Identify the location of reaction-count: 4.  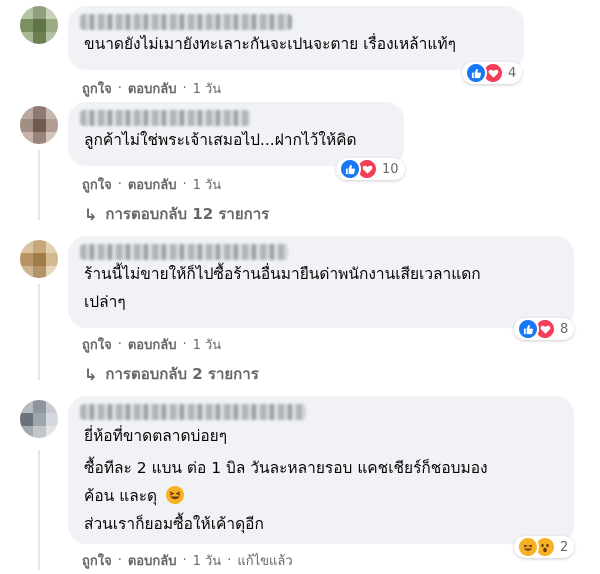
(512, 73).